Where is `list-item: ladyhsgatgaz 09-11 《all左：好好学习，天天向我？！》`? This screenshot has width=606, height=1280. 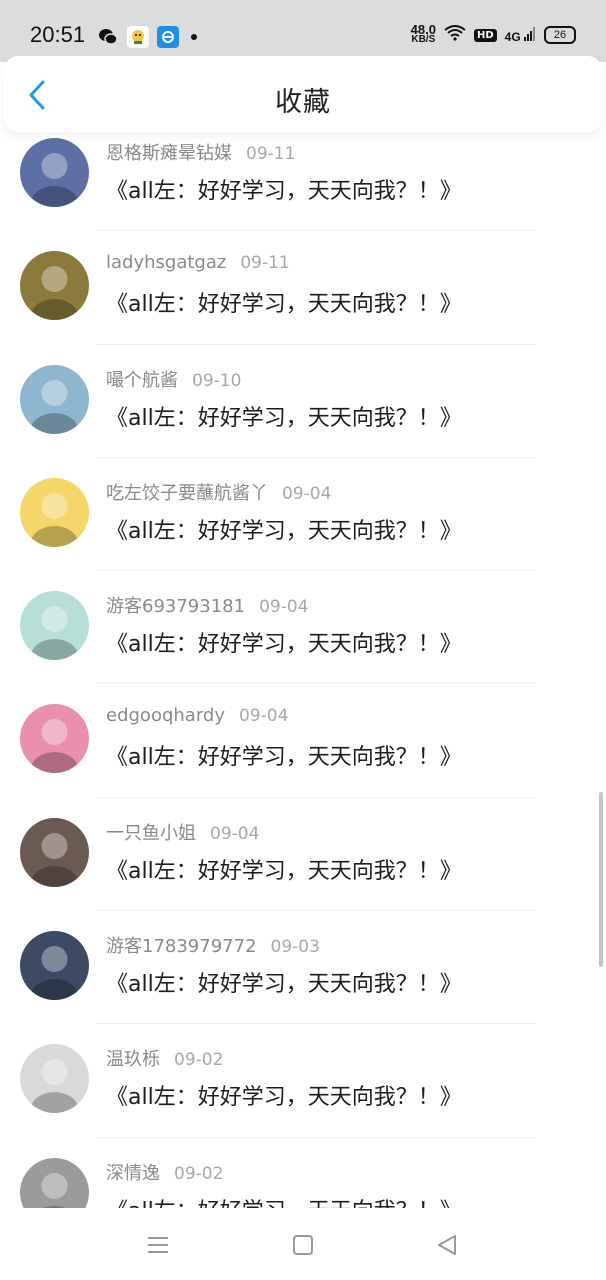 list-item: ladyhsgatgaz 09-11 《all左：好好学习，天天向我？！》 is located at coordinates (303, 288).